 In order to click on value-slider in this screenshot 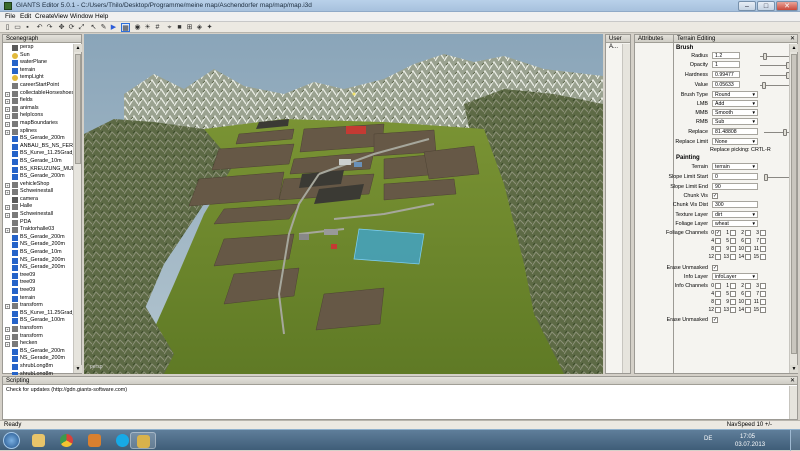, I will do `click(775, 85)`.